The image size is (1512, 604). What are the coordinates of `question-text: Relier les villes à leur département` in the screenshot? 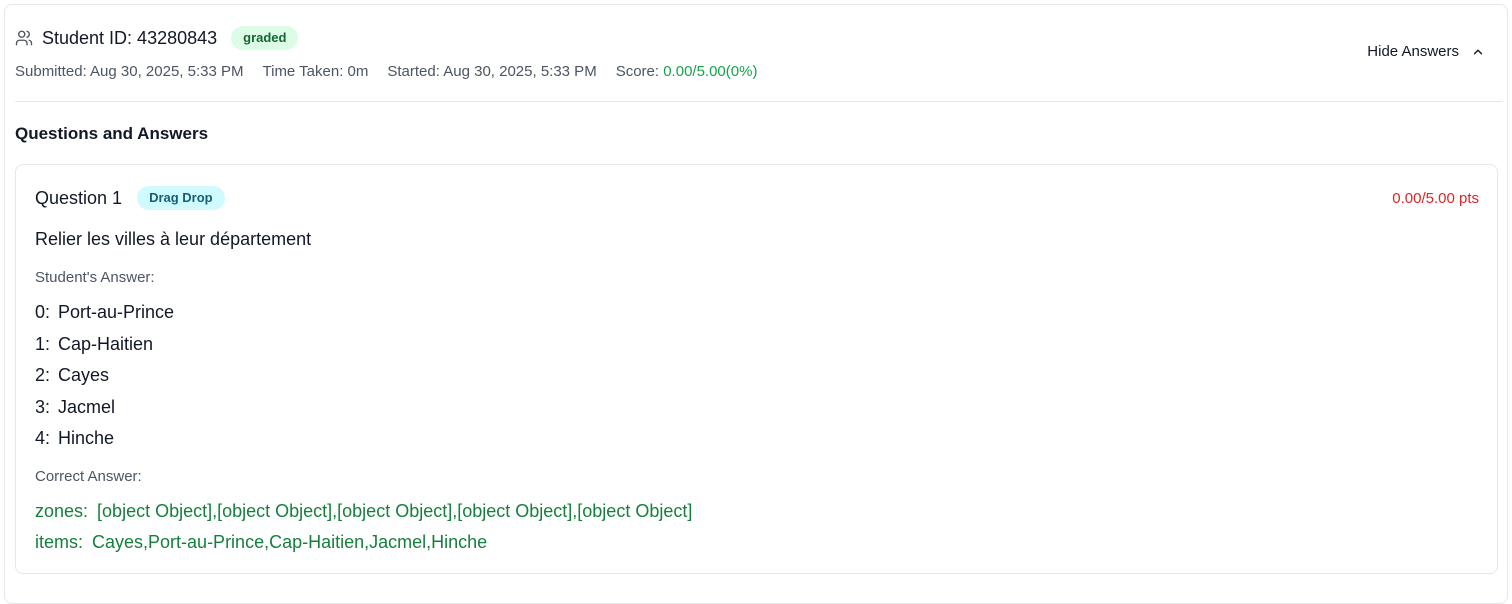 It's located at (173, 239).